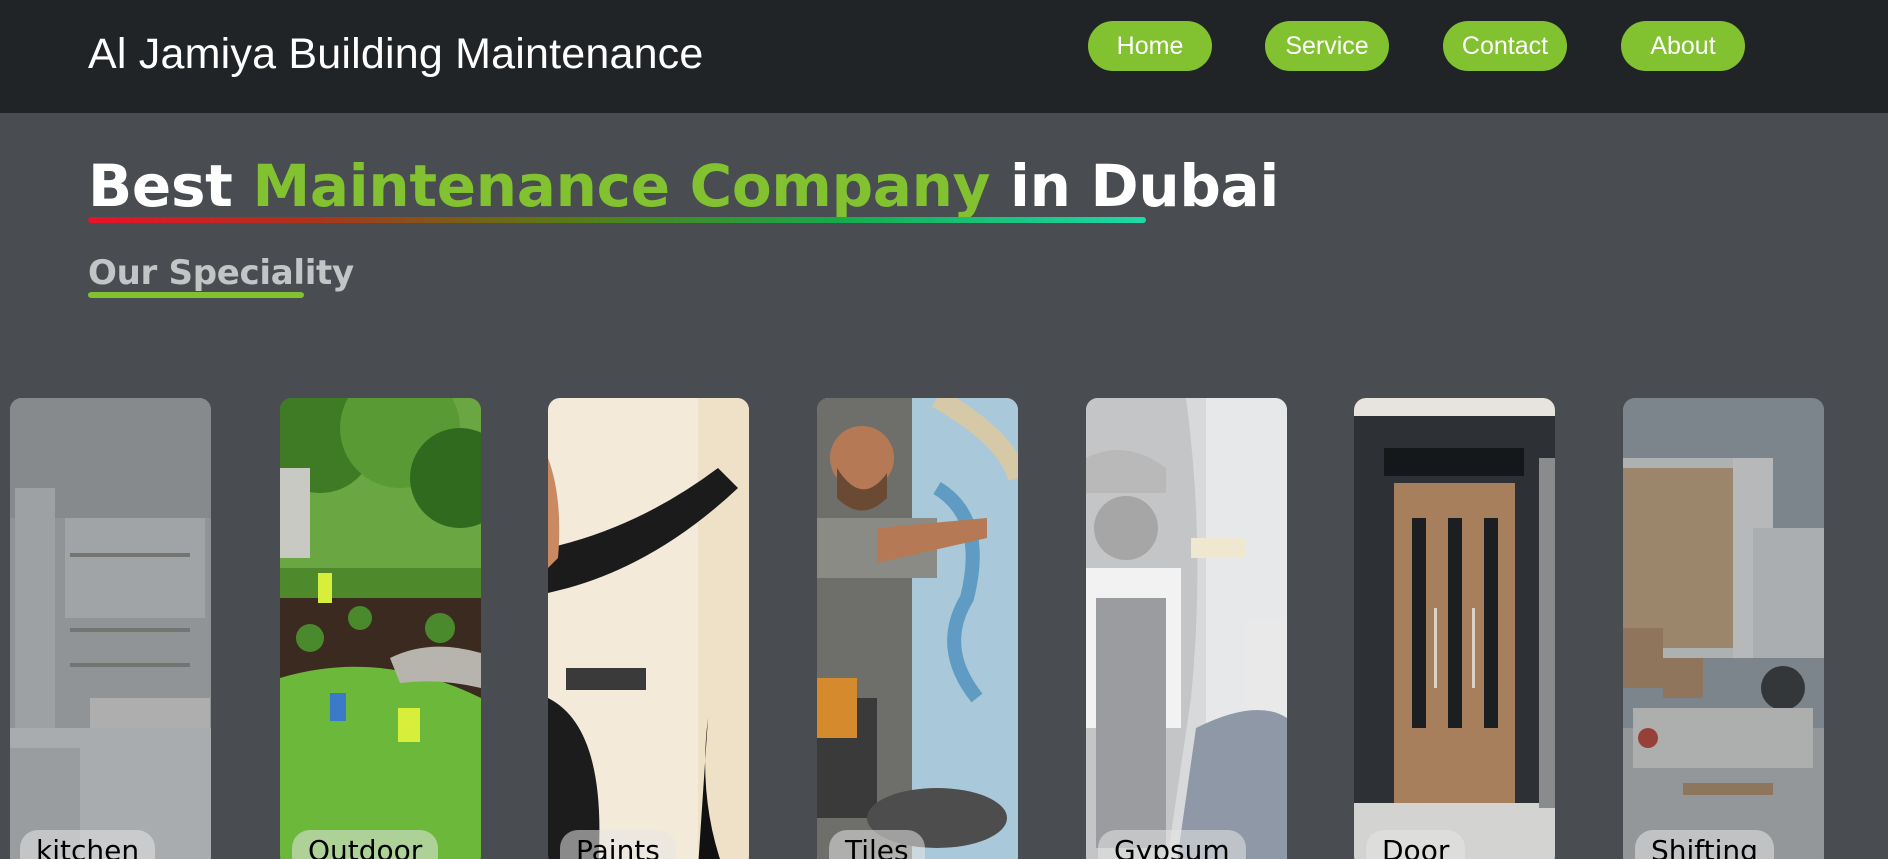  Describe the element at coordinates (1327, 46) in the screenshot. I see `nav-service-button: Service` at that location.